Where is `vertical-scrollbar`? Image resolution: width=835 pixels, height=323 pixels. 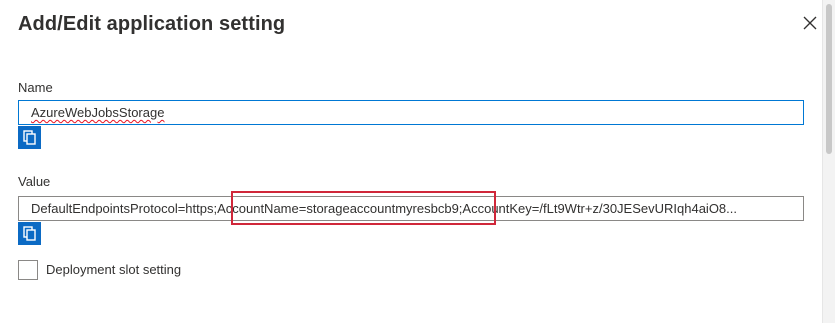
vertical-scrollbar is located at coordinates (828, 161).